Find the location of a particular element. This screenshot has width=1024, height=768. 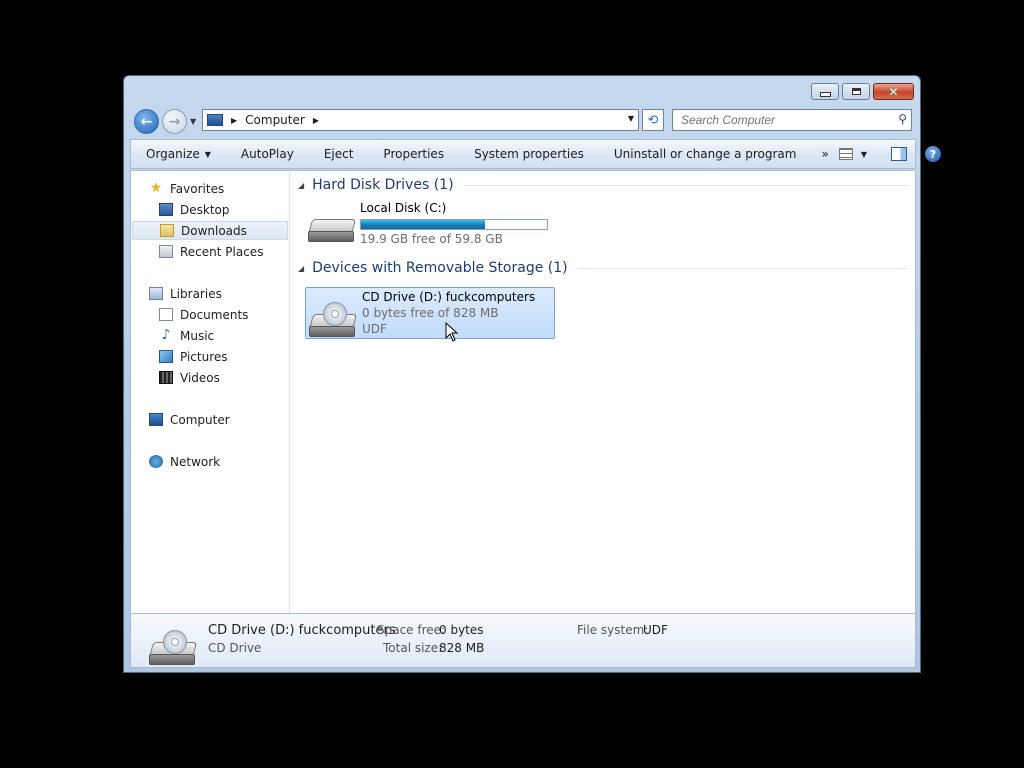

breadcrumb-computer: Computer is located at coordinates (275, 120).